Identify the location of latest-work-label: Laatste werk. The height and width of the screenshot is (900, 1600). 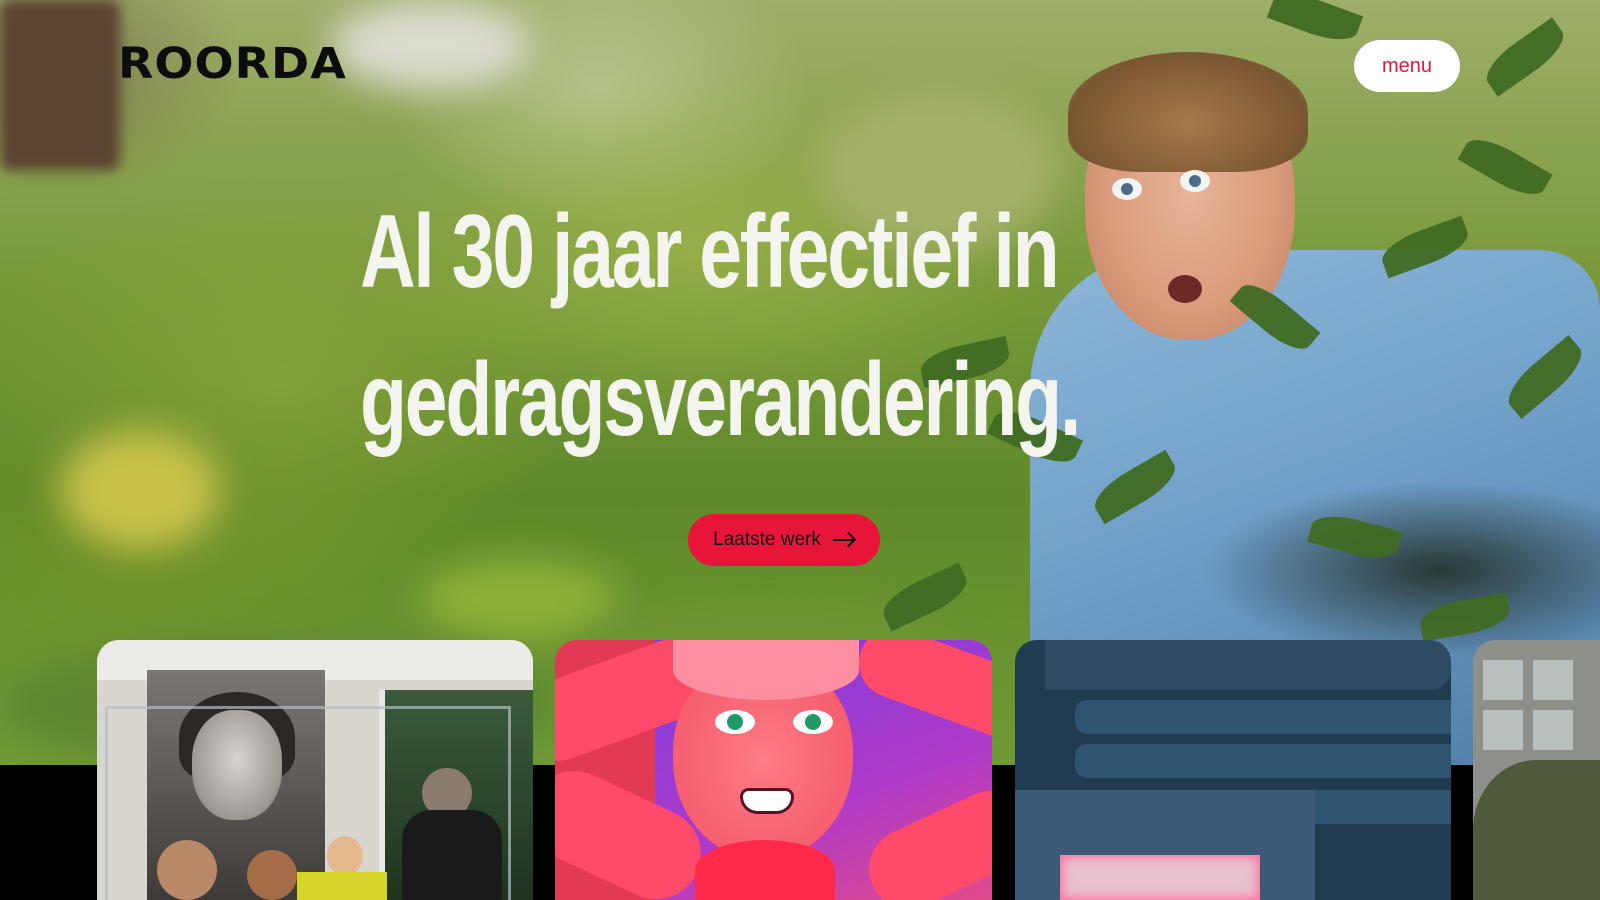
(767, 539).